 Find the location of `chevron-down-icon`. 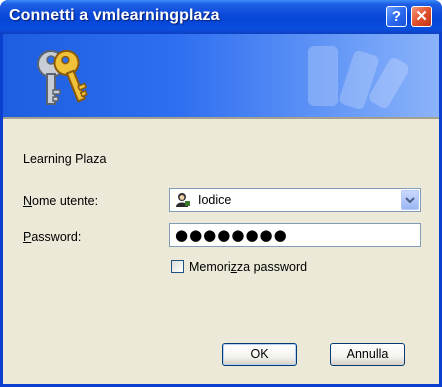

chevron-down-icon is located at coordinates (410, 200).